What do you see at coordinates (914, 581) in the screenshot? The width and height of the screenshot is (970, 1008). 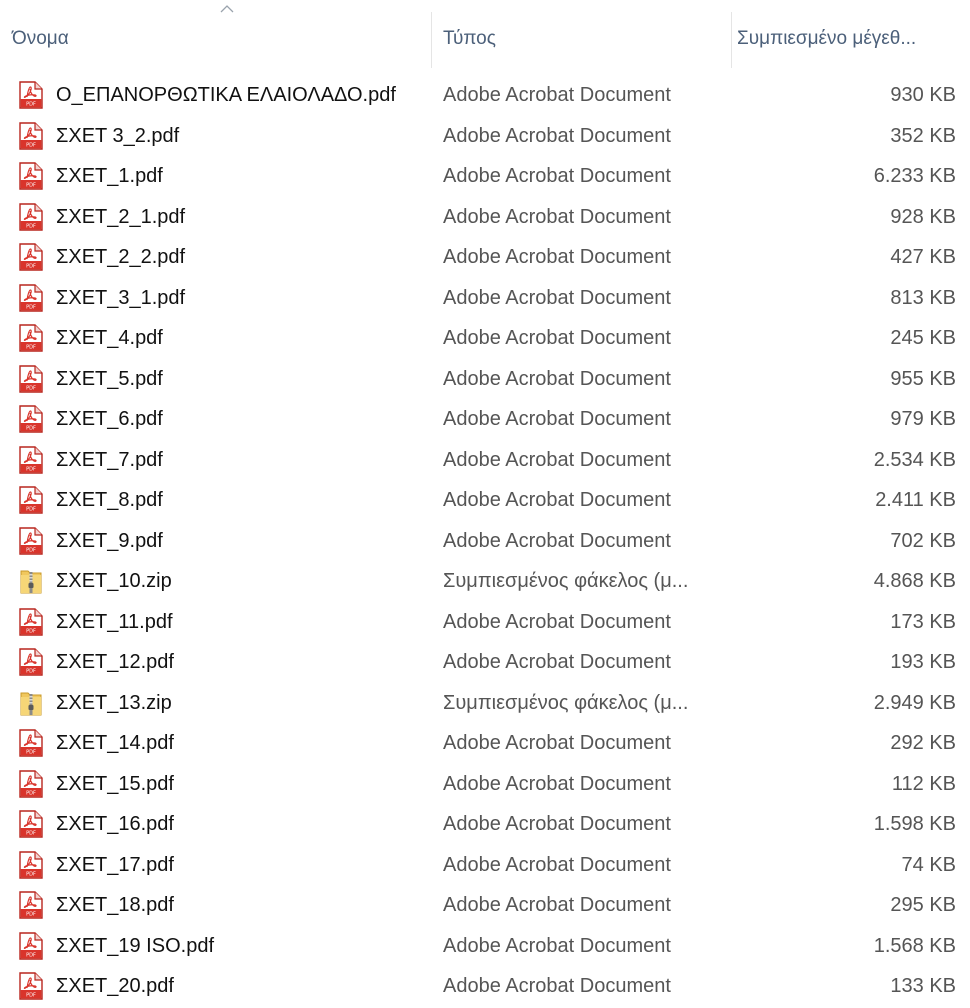 I see `file-compressed-size: 4.868 KB` at bounding box center [914, 581].